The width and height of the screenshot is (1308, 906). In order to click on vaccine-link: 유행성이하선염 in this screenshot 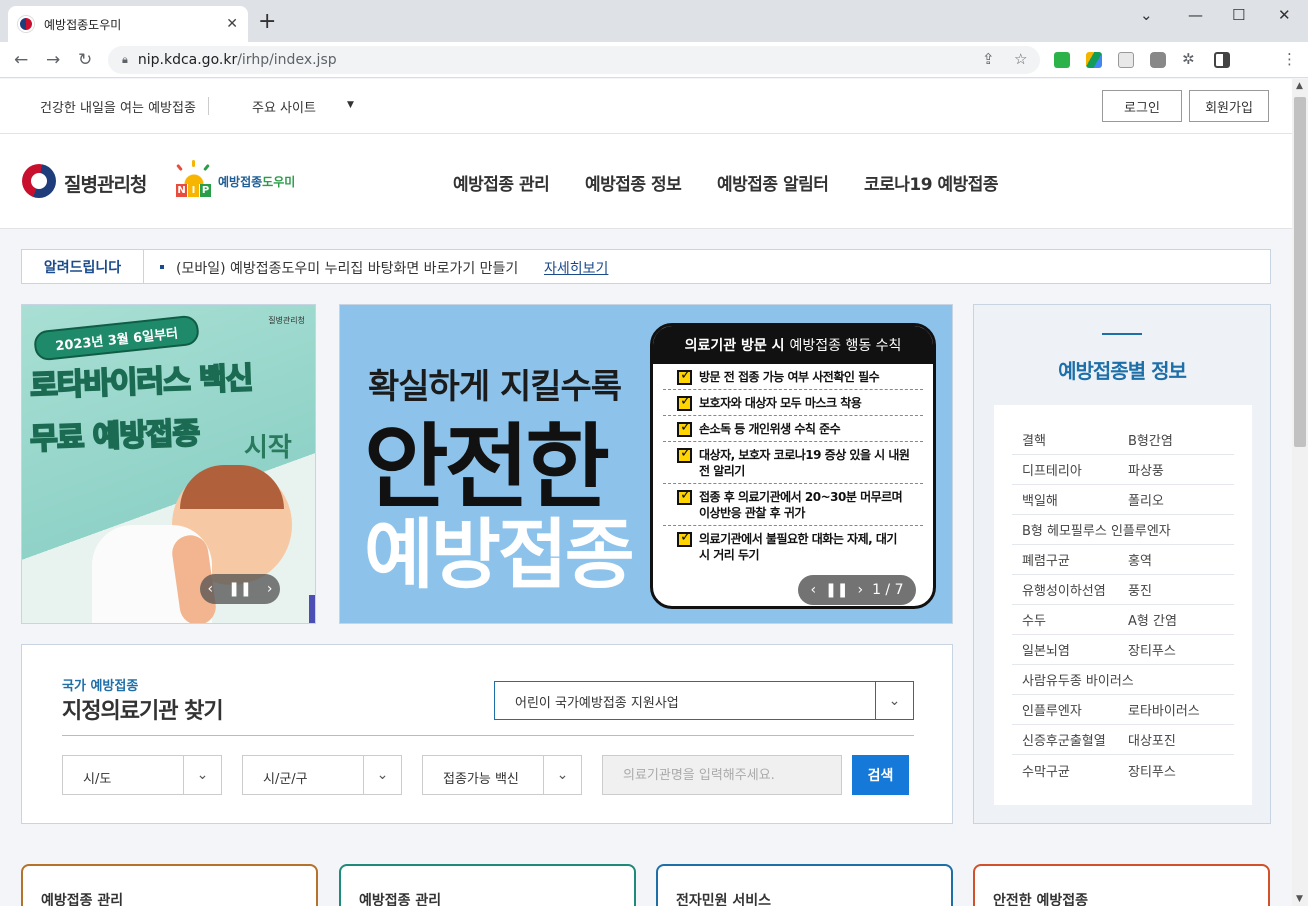, I will do `click(1075, 589)`.